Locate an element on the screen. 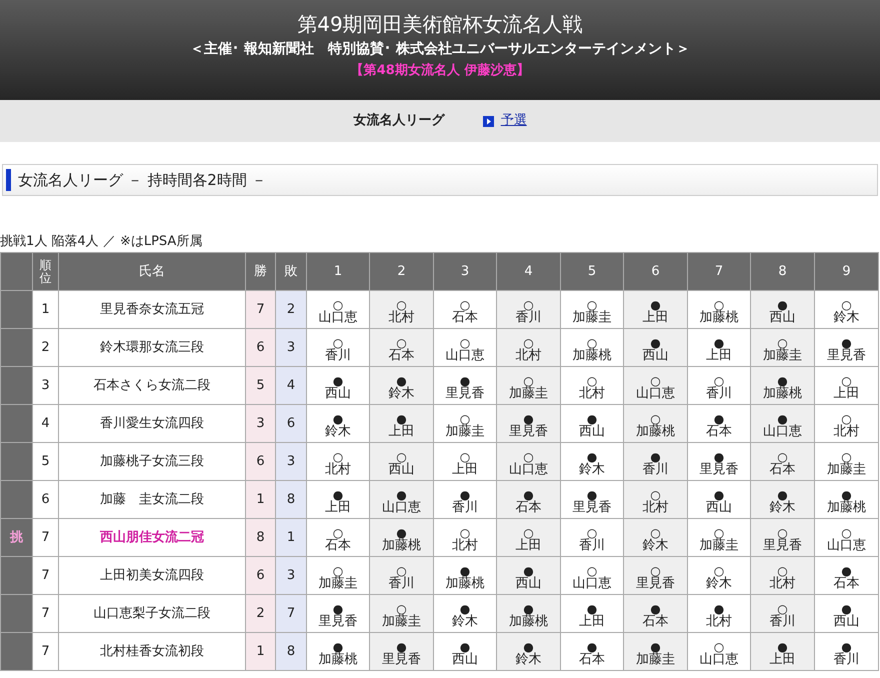  column-header: 6 is located at coordinates (656, 271).